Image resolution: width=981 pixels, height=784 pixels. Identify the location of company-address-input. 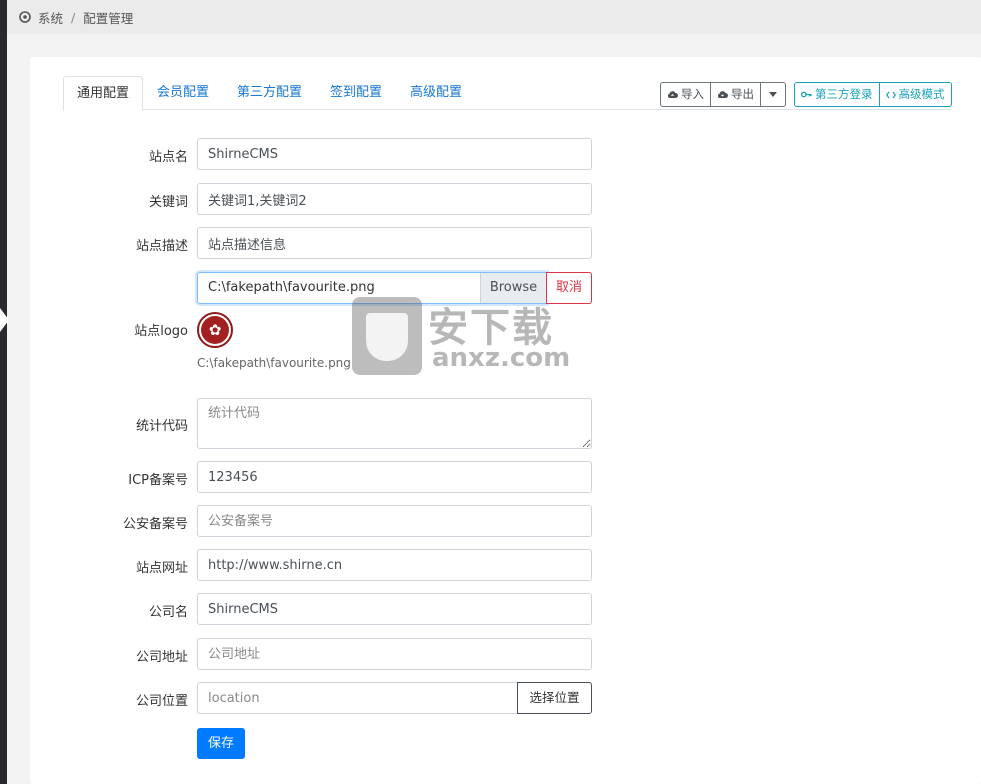
(394, 654).